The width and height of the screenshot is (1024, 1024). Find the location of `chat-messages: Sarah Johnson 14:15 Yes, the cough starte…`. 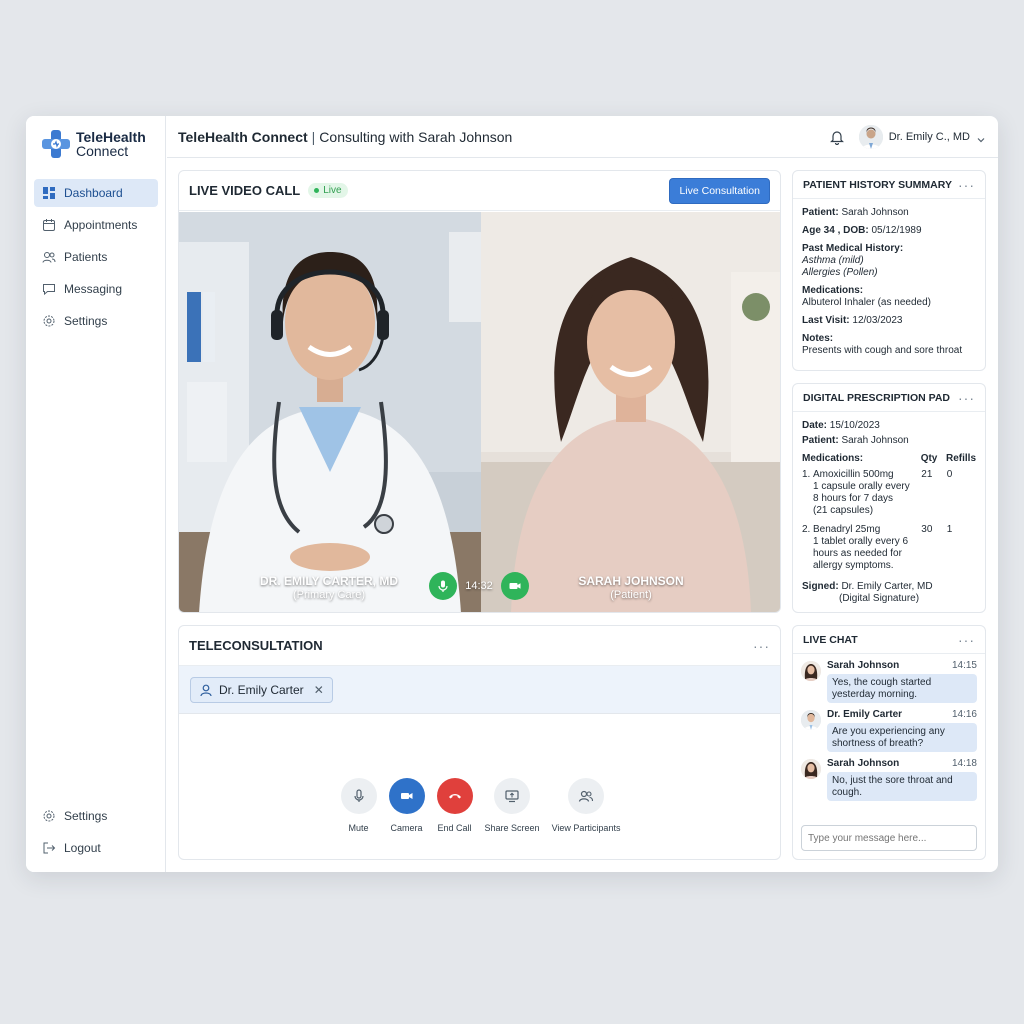

chat-messages: Sarah Johnson 14:15 Yes, the cough starte… is located at coordinates (889, 733).